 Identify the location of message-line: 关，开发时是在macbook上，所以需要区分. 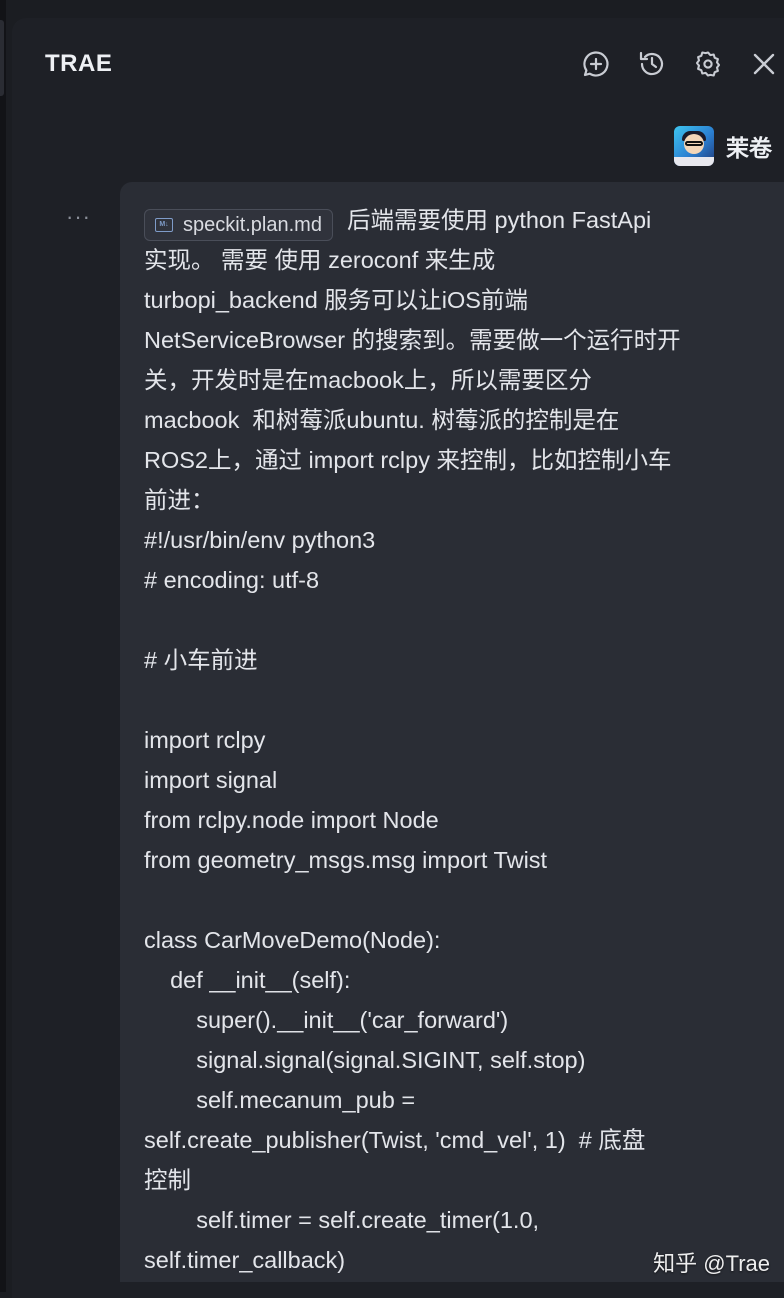
(368, 380).